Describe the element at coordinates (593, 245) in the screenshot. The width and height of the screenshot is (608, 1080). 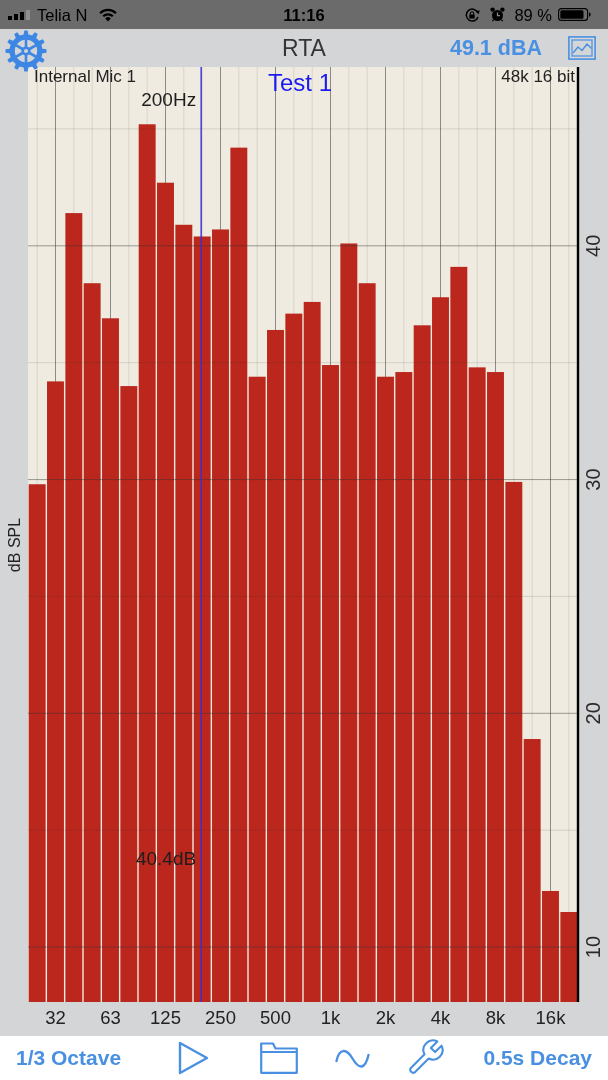
I see `y-tick-label: 40` at that location.